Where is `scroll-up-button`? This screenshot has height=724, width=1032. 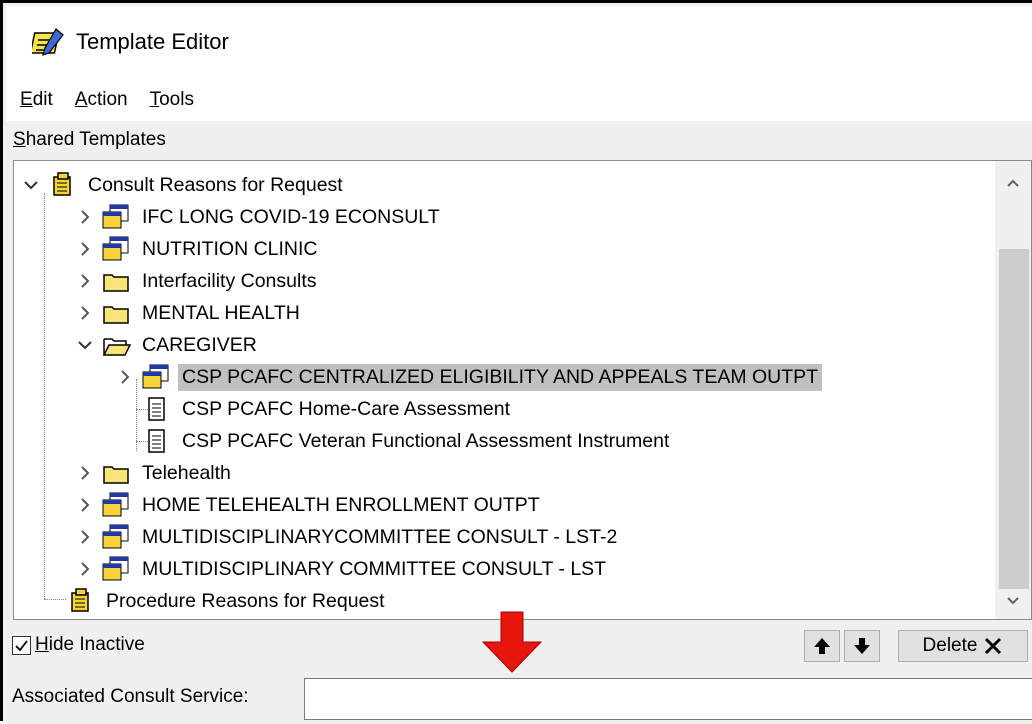 scroll-up-button is located at coordinates (1013, 183).